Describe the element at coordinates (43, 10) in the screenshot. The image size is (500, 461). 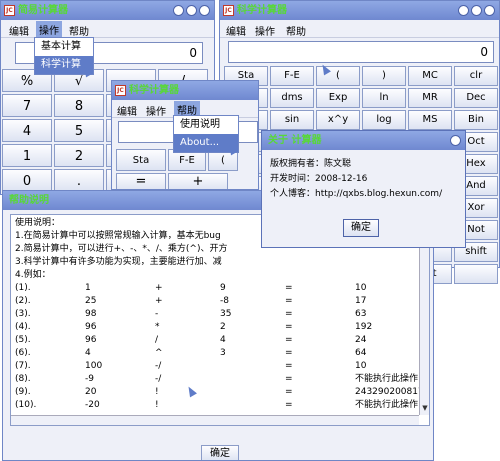
I see `window-title: 简易计算器` at that location.